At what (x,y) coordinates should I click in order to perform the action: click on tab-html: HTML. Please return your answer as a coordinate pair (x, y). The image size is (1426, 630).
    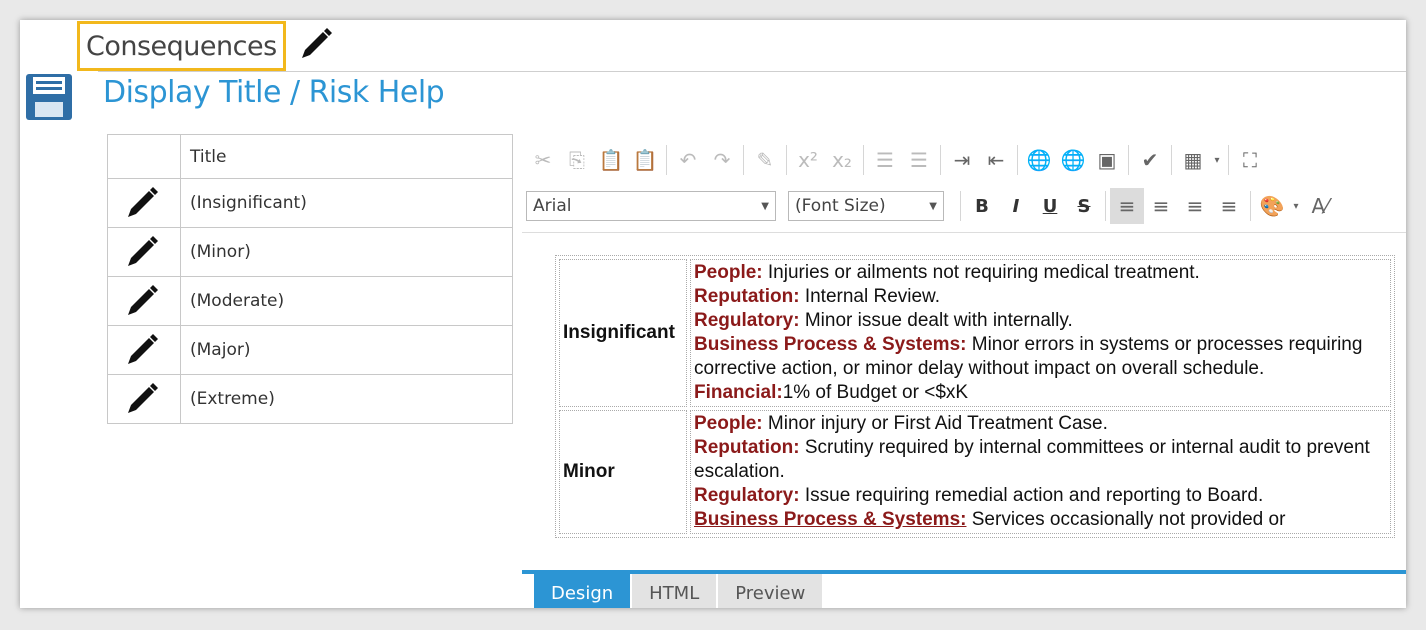
    Looking at the image, I should click on (674, 591).